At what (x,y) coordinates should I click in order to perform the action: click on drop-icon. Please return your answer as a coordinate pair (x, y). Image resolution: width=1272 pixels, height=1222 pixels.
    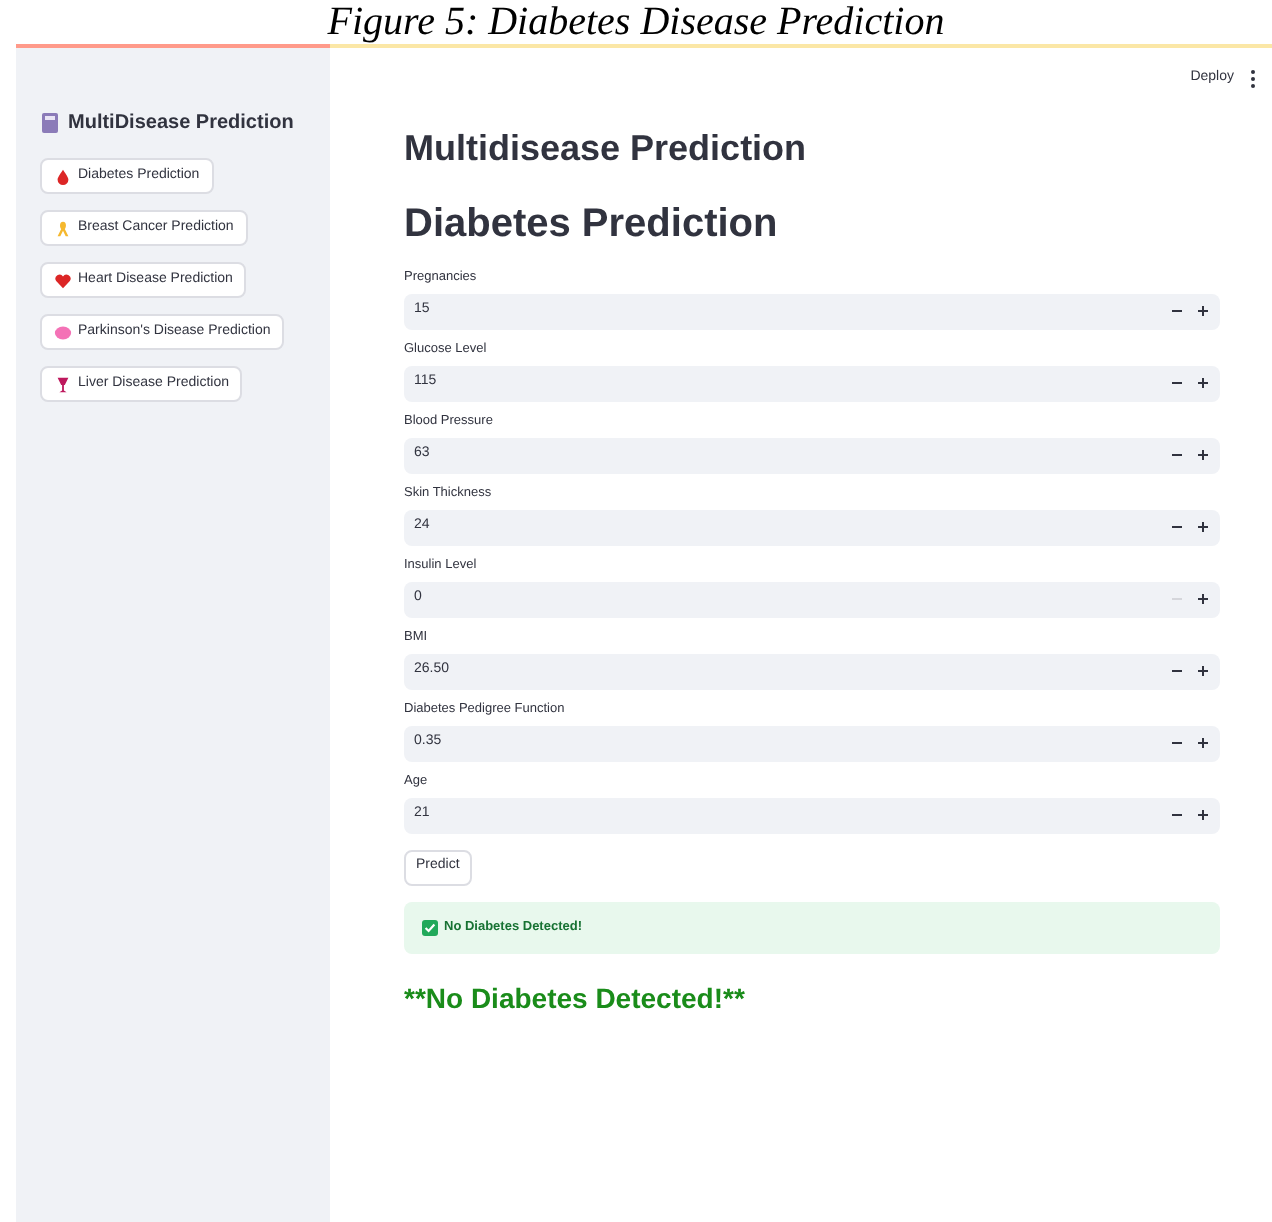
    Looking at the image, I should click on (63, 176).